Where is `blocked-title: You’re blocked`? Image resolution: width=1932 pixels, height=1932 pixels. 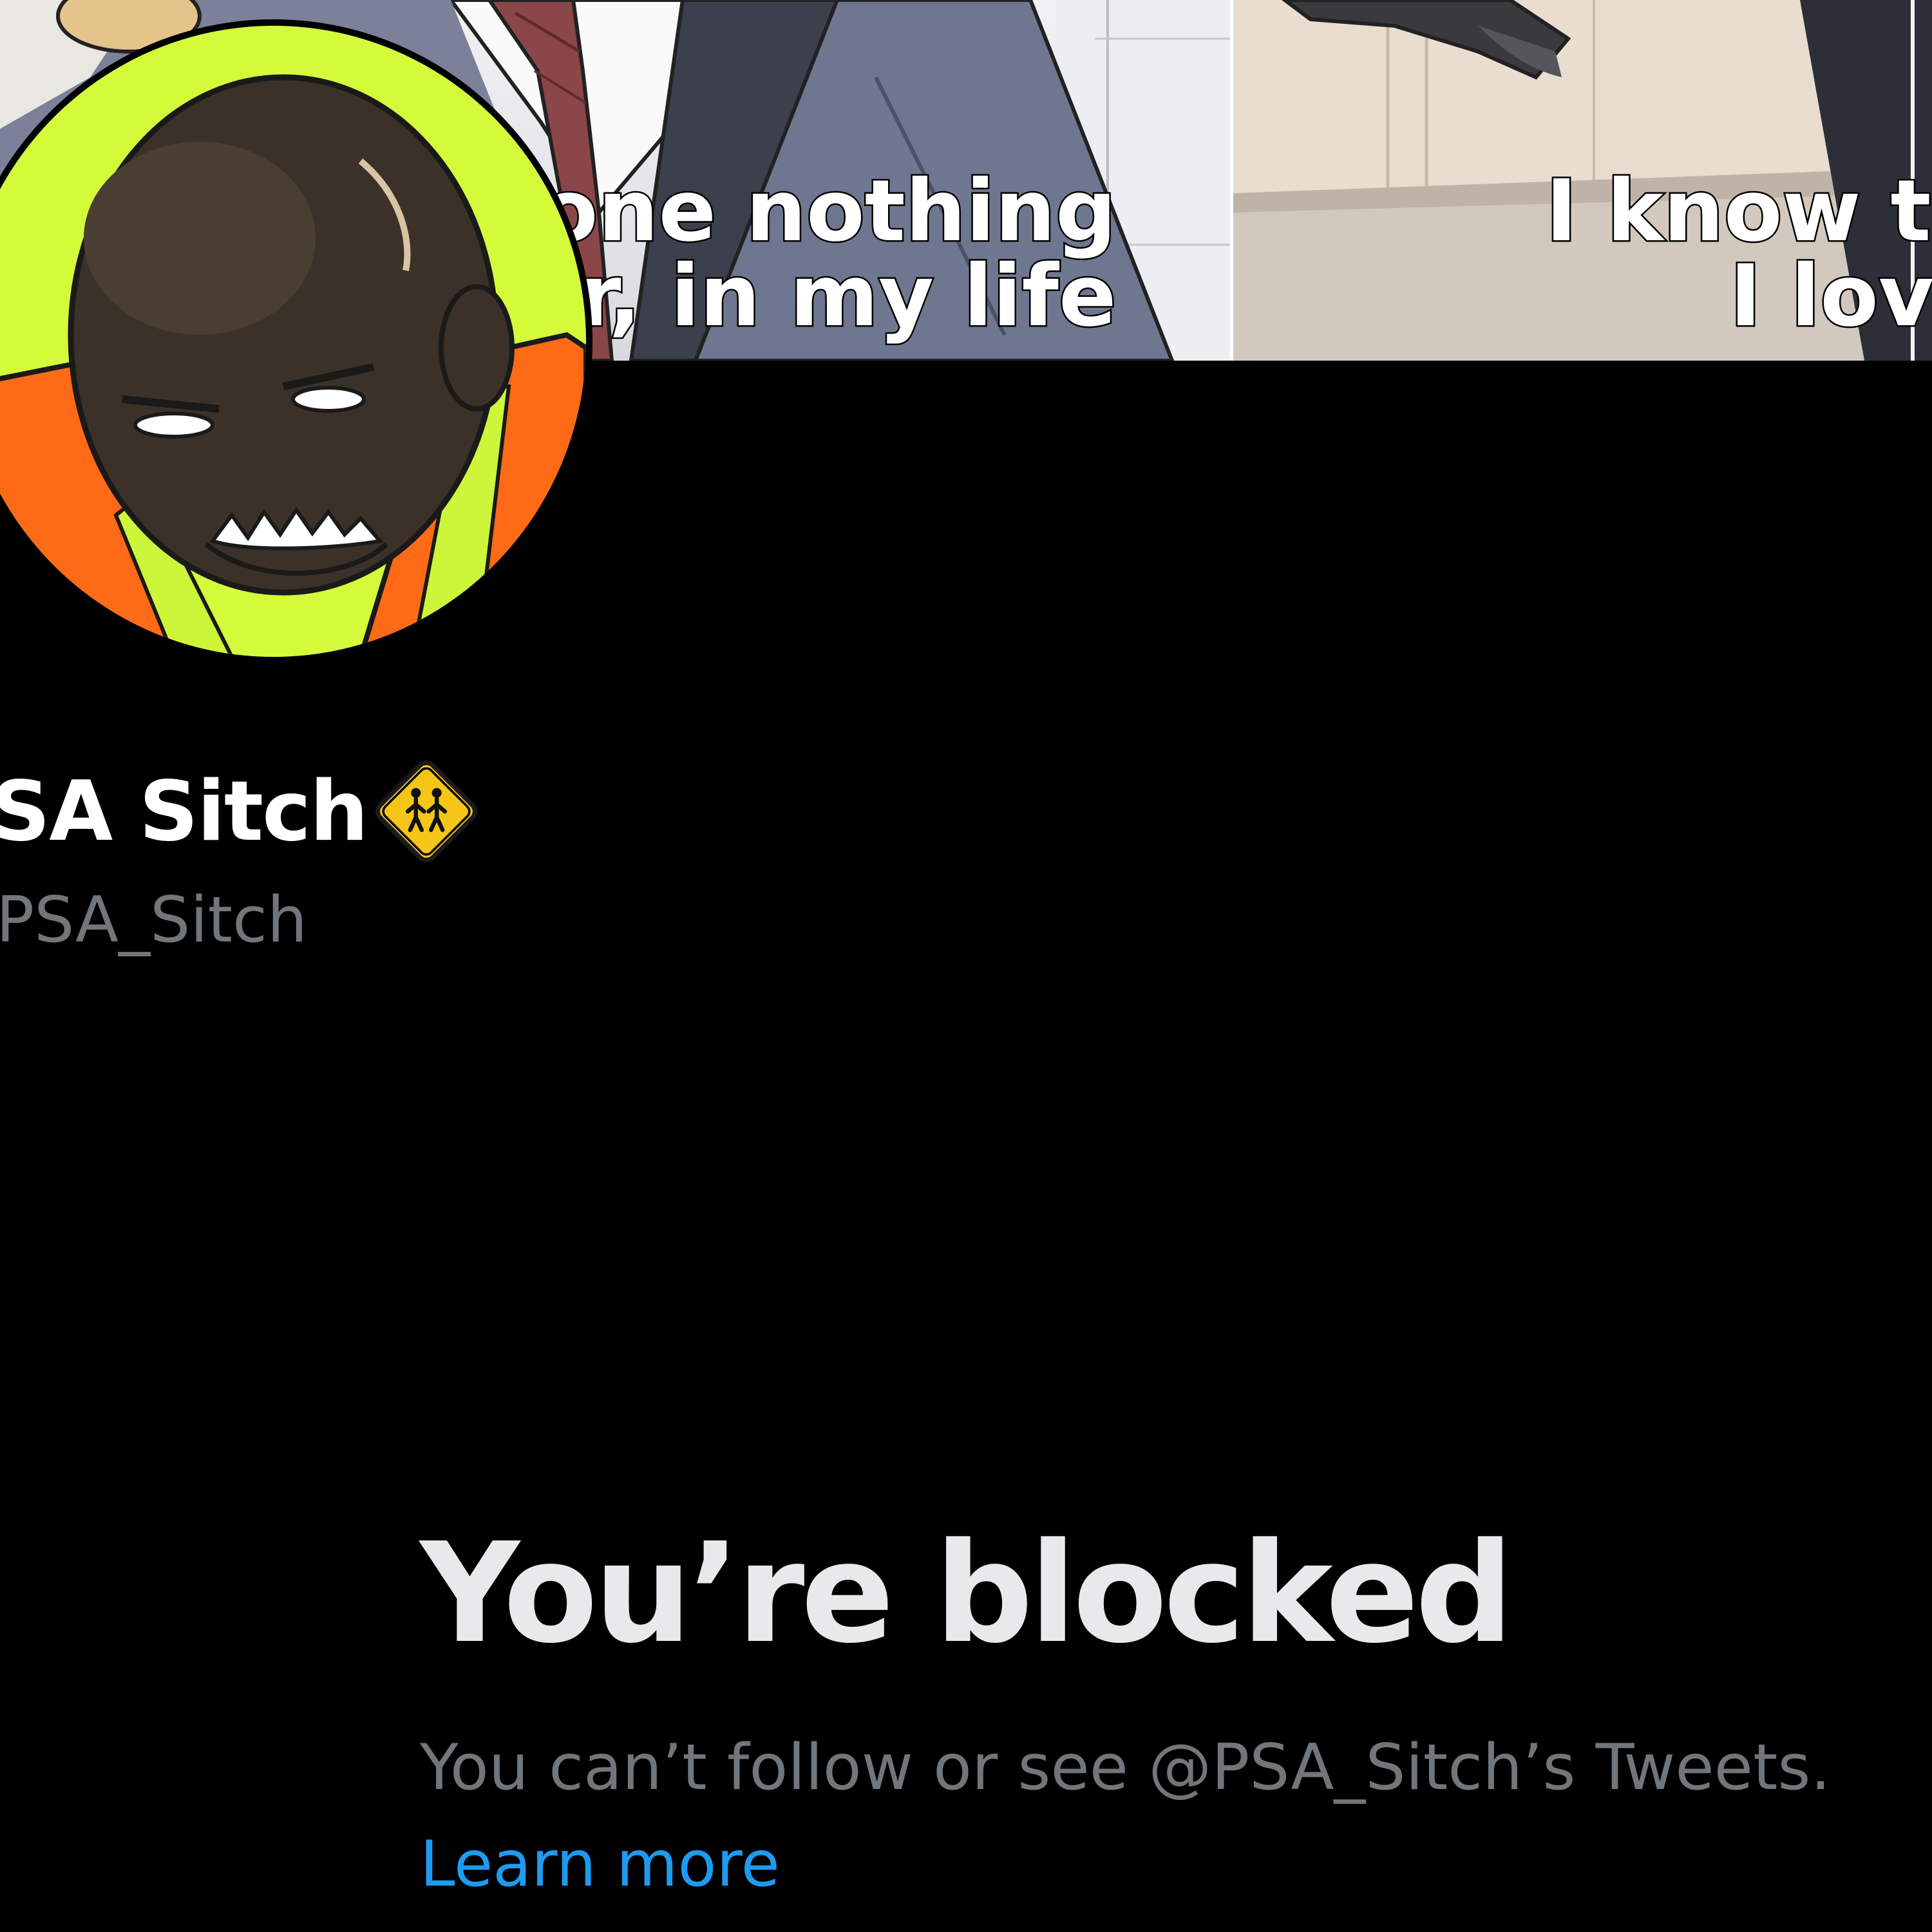
blocked-title: You’re blocked is located at coordinates (967, 1593).